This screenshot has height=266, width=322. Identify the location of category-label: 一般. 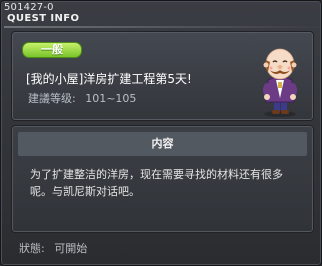
(52, 49).